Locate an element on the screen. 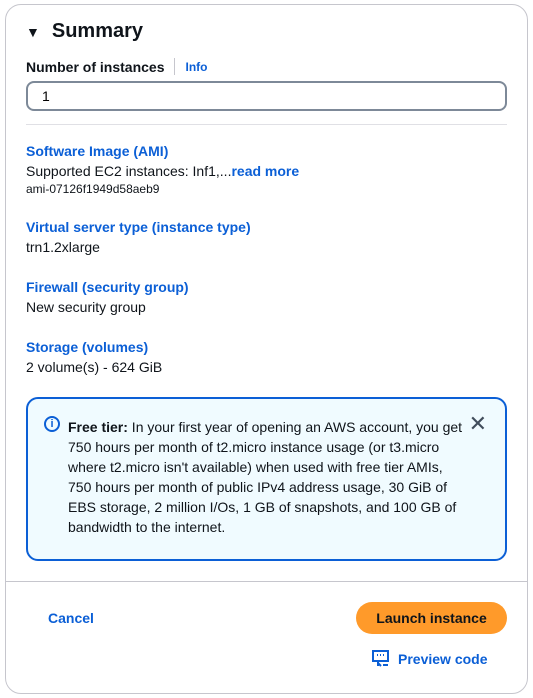 The width and height of the screenshot is (533, 698). section-storage: Storage (volumes) 2 volume(s) - 624 GiB is located at coordinates (94, 357).